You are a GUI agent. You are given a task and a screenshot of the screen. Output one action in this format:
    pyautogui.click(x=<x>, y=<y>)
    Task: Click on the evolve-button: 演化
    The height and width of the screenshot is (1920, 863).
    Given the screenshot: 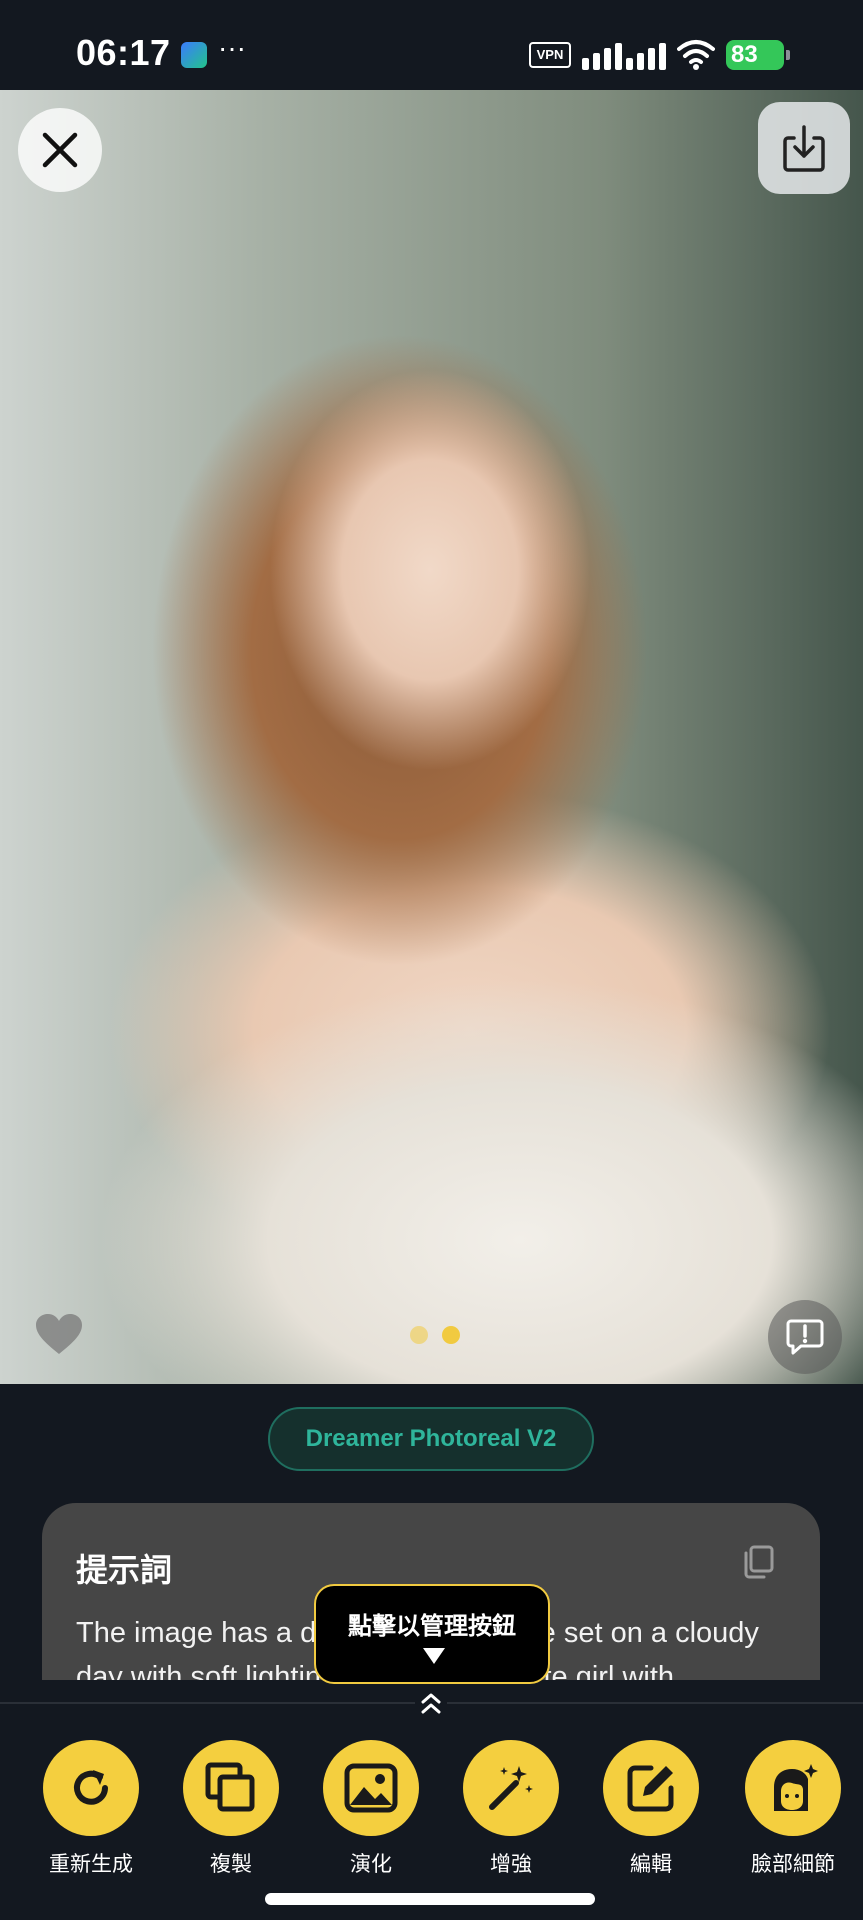 What is the action you would take?
    pyautogui.click(x=371, y=1809)
    